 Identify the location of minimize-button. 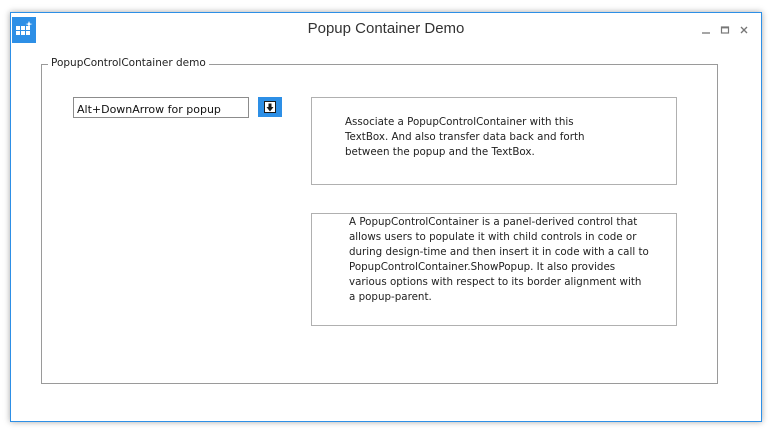
(706, 30).